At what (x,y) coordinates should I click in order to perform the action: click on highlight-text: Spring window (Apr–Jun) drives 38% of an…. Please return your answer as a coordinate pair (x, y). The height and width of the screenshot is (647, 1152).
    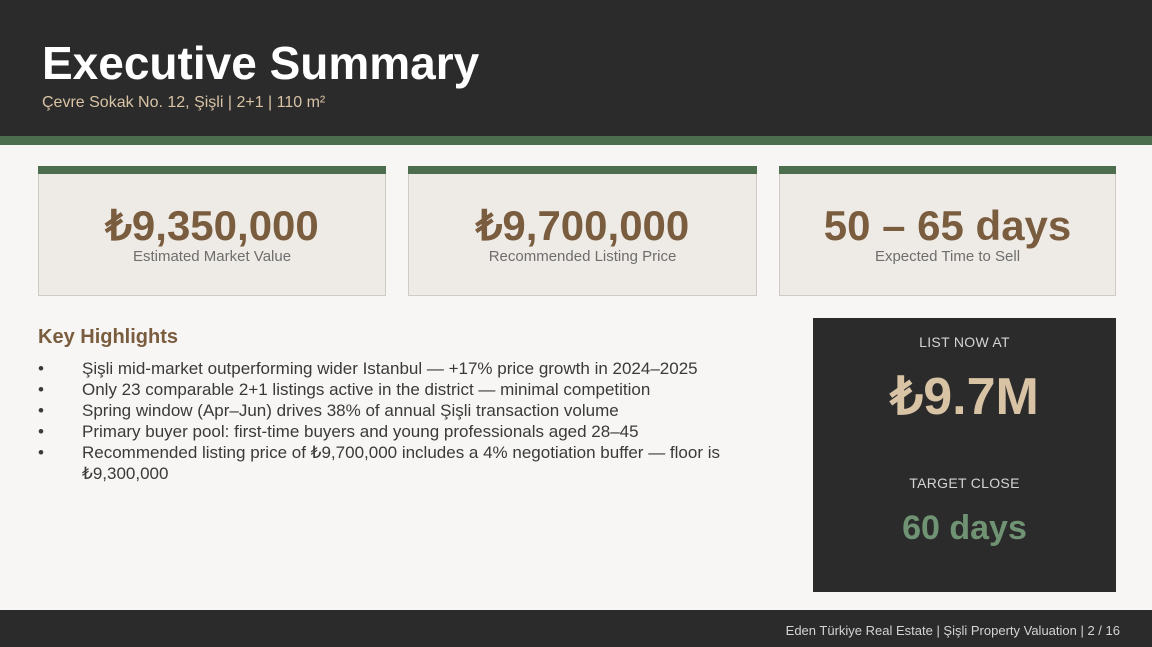
    Looking at the image, I should click on (350, 410).